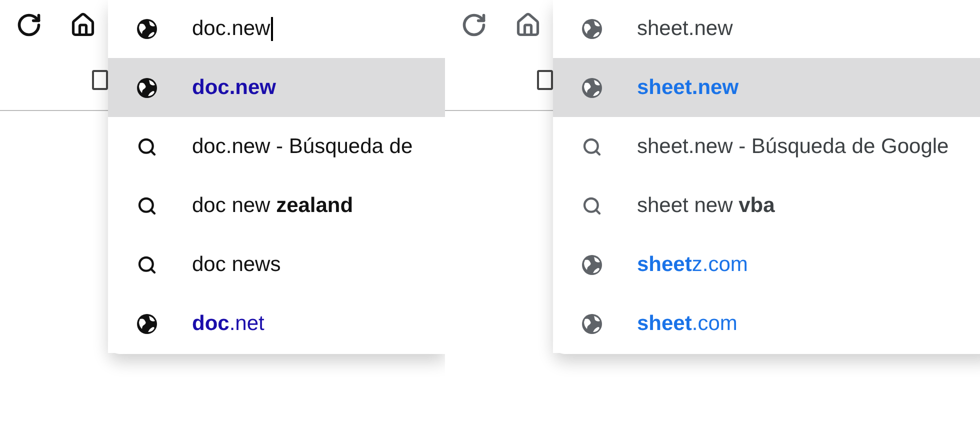 This screenshot has width=980, height=434. I want to click on suggestion-item: doc.new - Búsqueda de, so click(276, 146).